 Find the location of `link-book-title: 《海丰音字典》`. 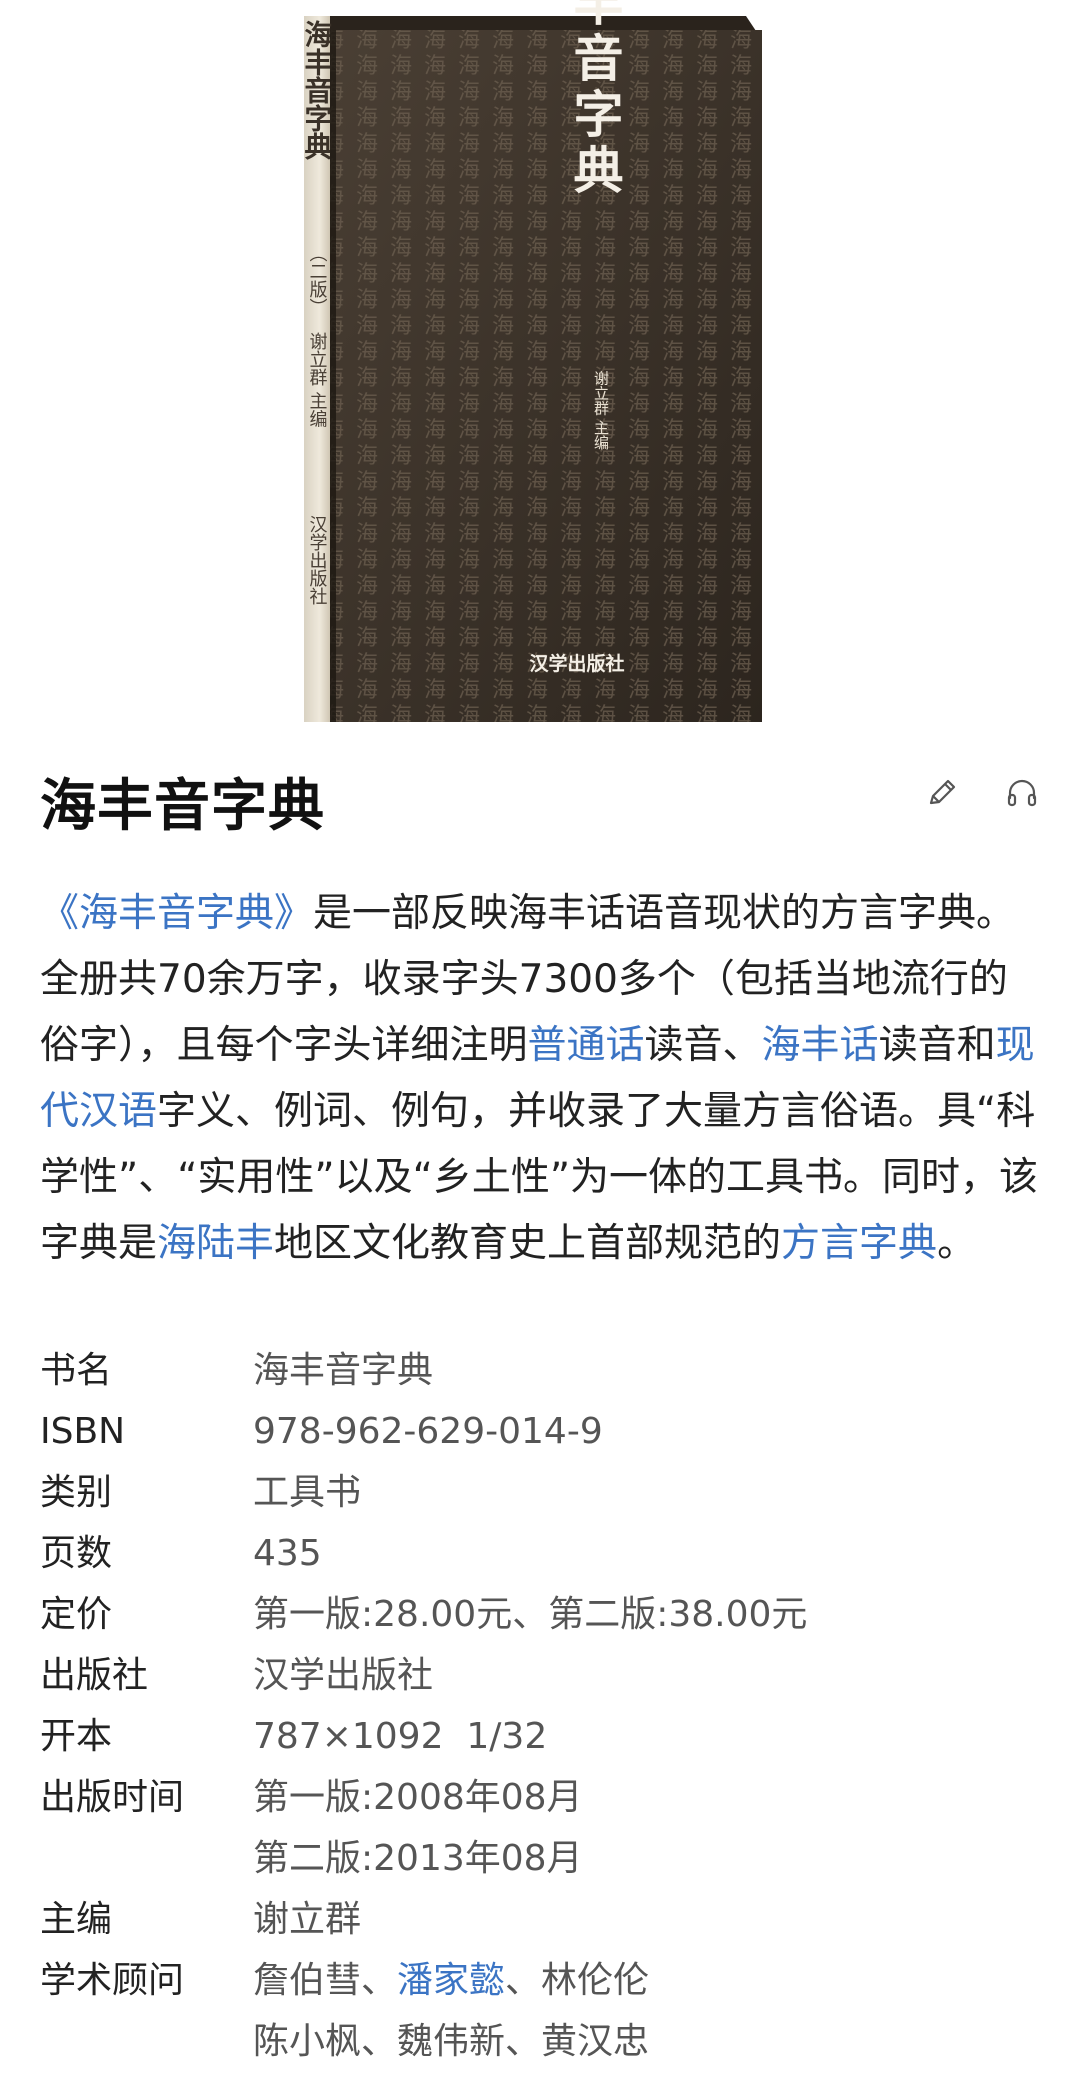

link-book-title: 《海丰音字典》 is located at coordinates (176, 913).